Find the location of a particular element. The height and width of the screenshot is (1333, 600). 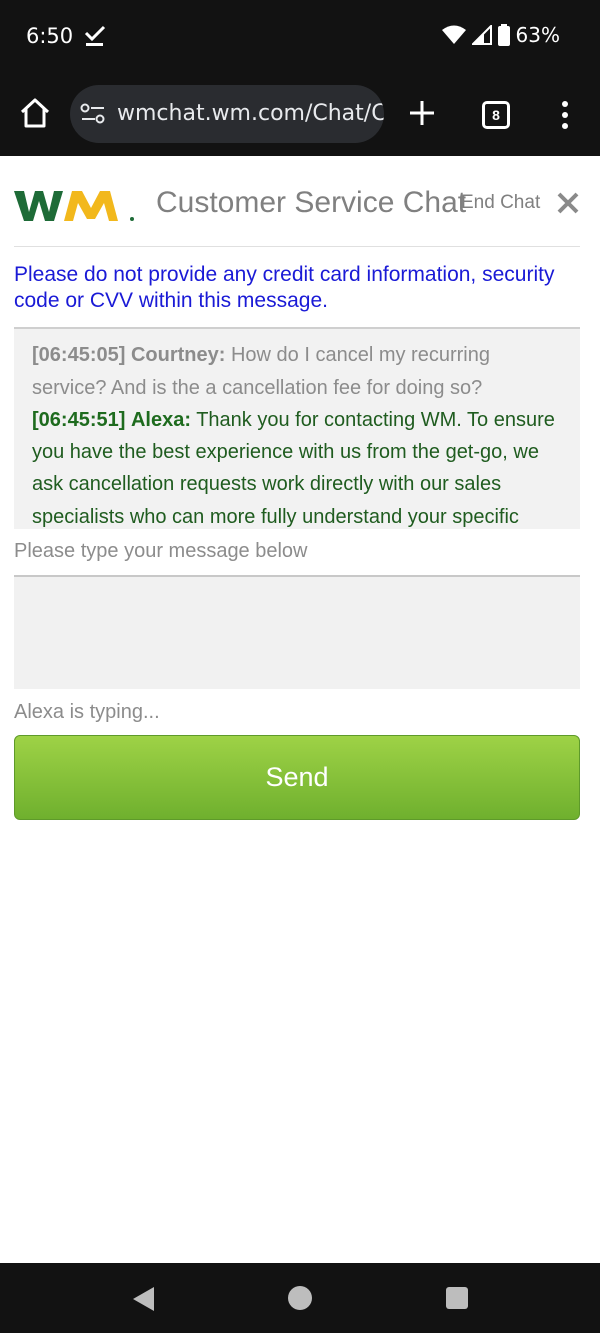

status-icons: 63% is located at coordinates (500, 35).